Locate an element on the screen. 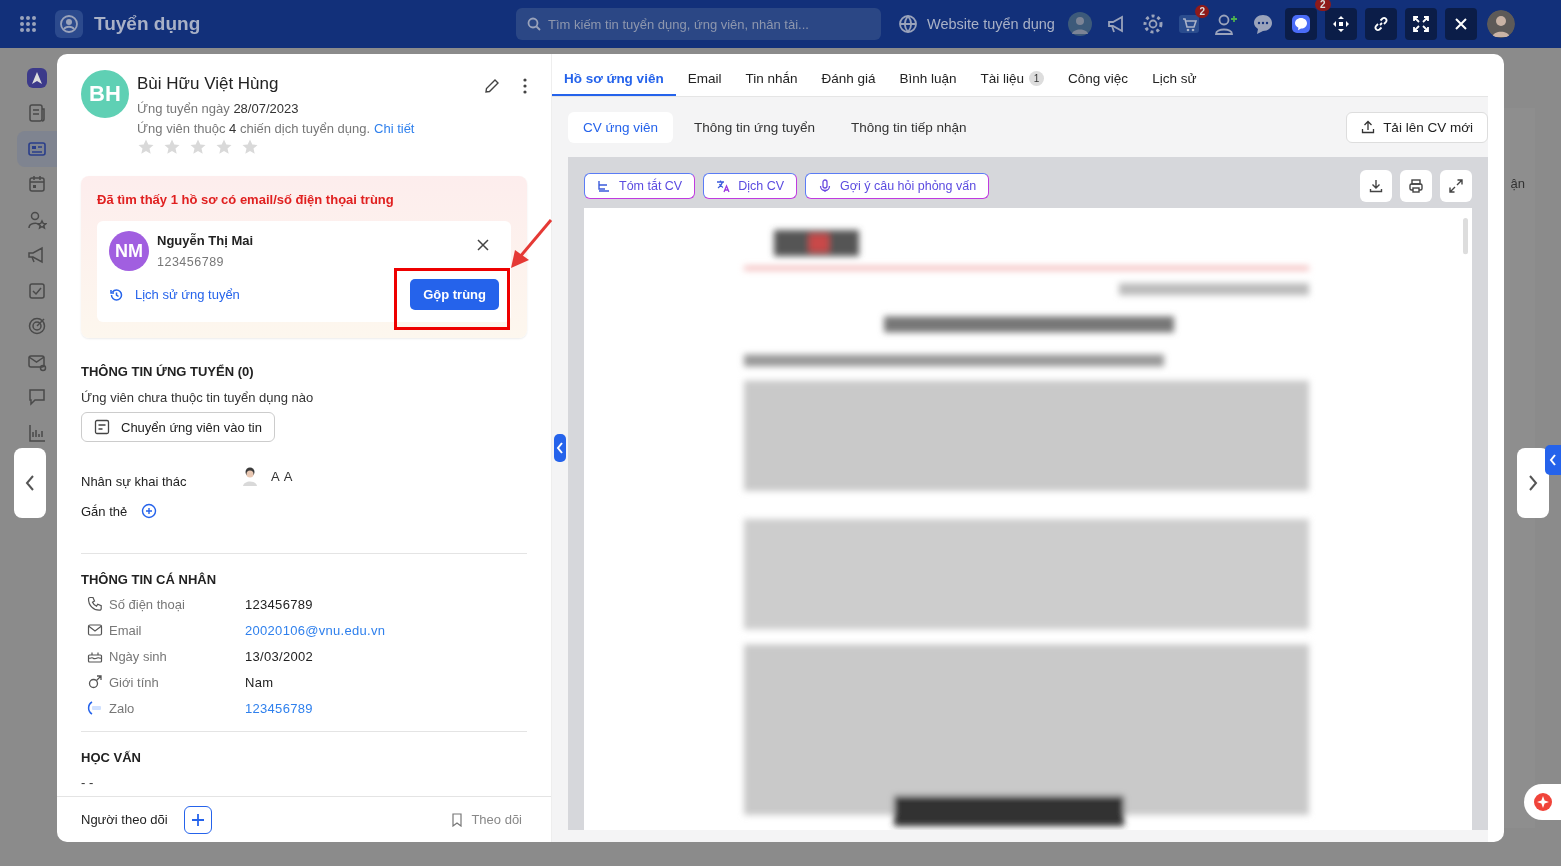 This screenshot has width=1561, height=866. expand-button is located at coordinates (1456, 186).